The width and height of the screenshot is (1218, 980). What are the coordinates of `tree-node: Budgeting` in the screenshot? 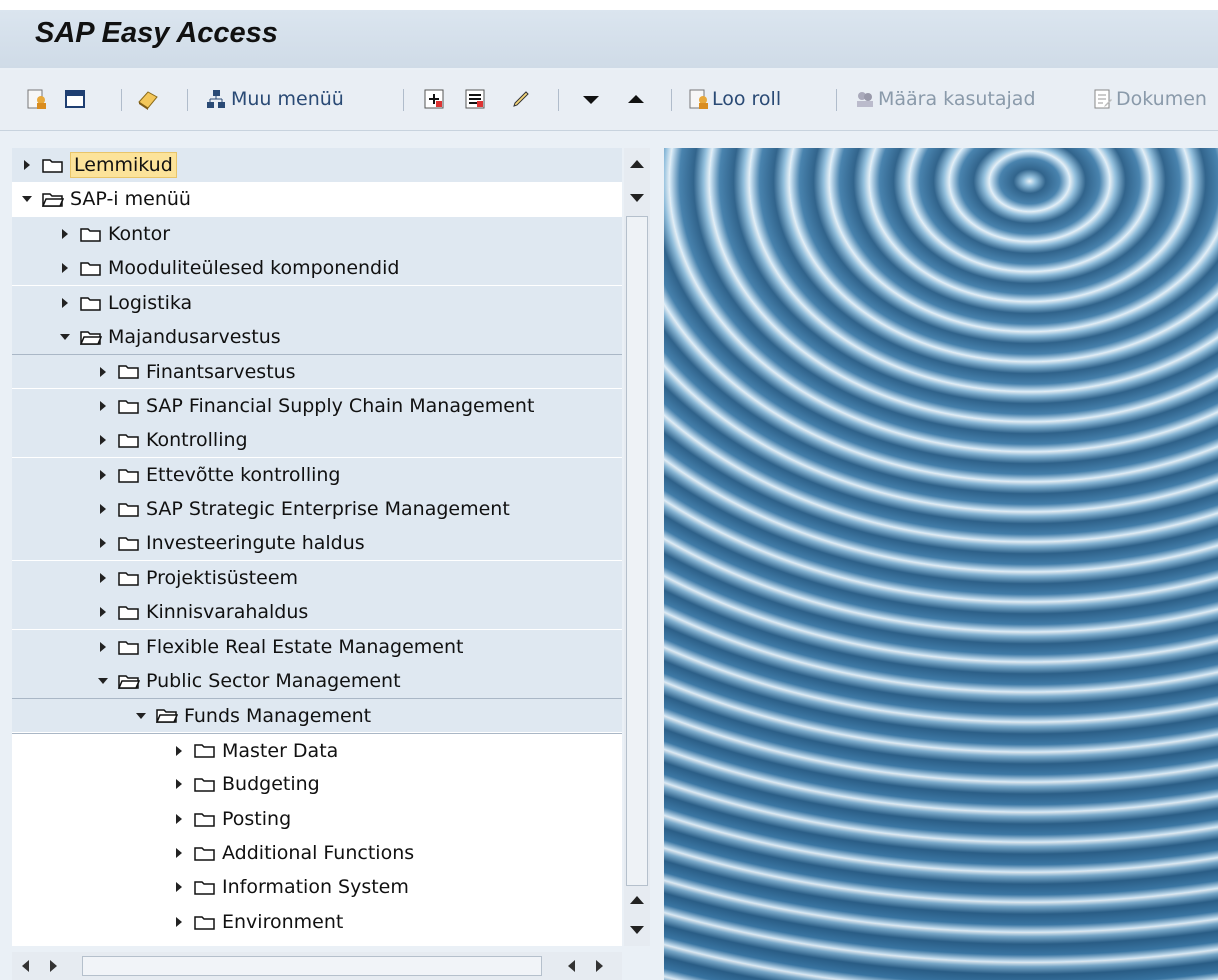 It's located at (317, 784).